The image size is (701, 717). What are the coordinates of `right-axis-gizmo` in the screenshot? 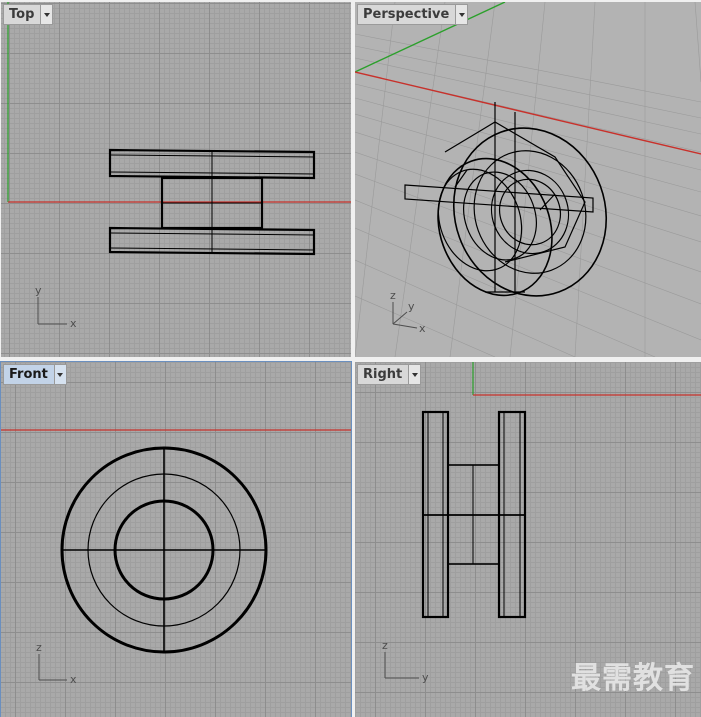 It's located at (401, 665).